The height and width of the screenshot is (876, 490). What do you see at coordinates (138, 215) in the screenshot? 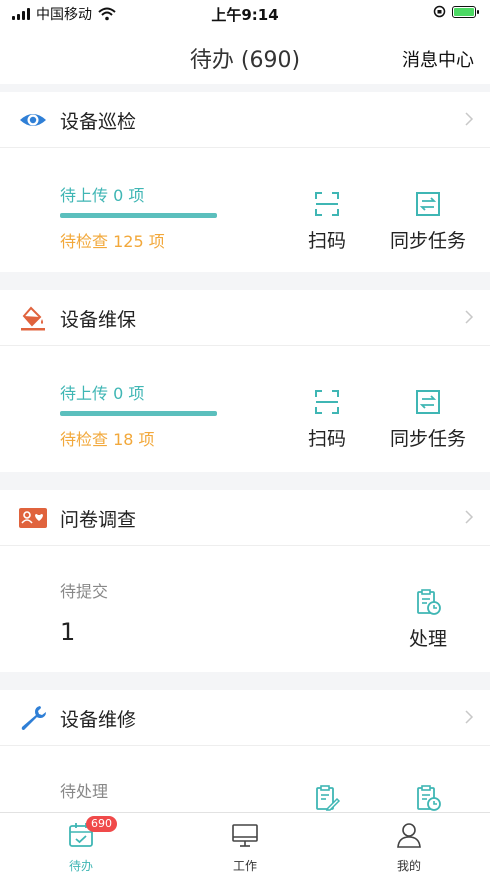
I see `inspection-progress-bar` at bounding box center [138, 215].